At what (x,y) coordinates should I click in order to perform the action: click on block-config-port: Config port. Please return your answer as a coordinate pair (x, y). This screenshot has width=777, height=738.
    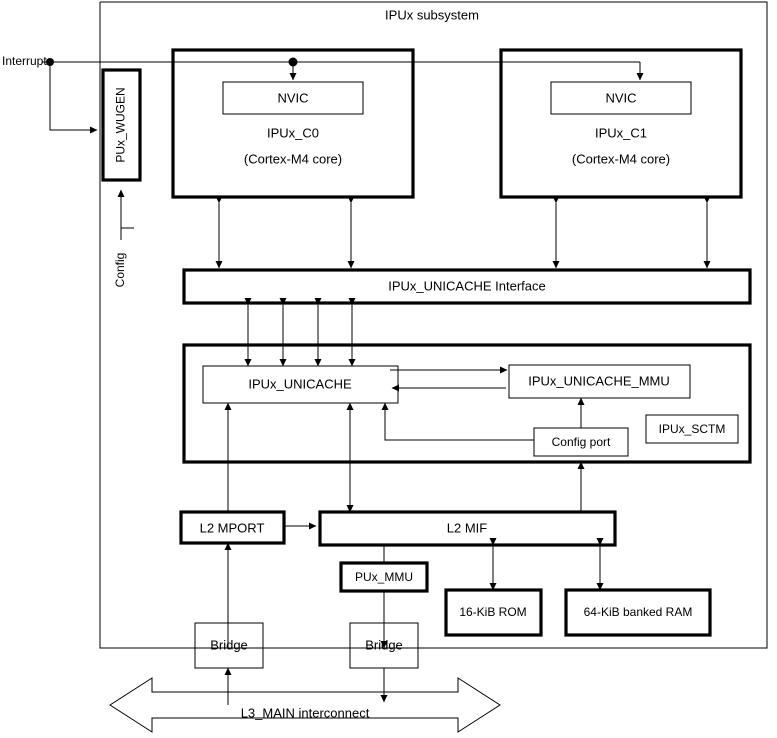
    Looking at the image, I should click on (581, 442).